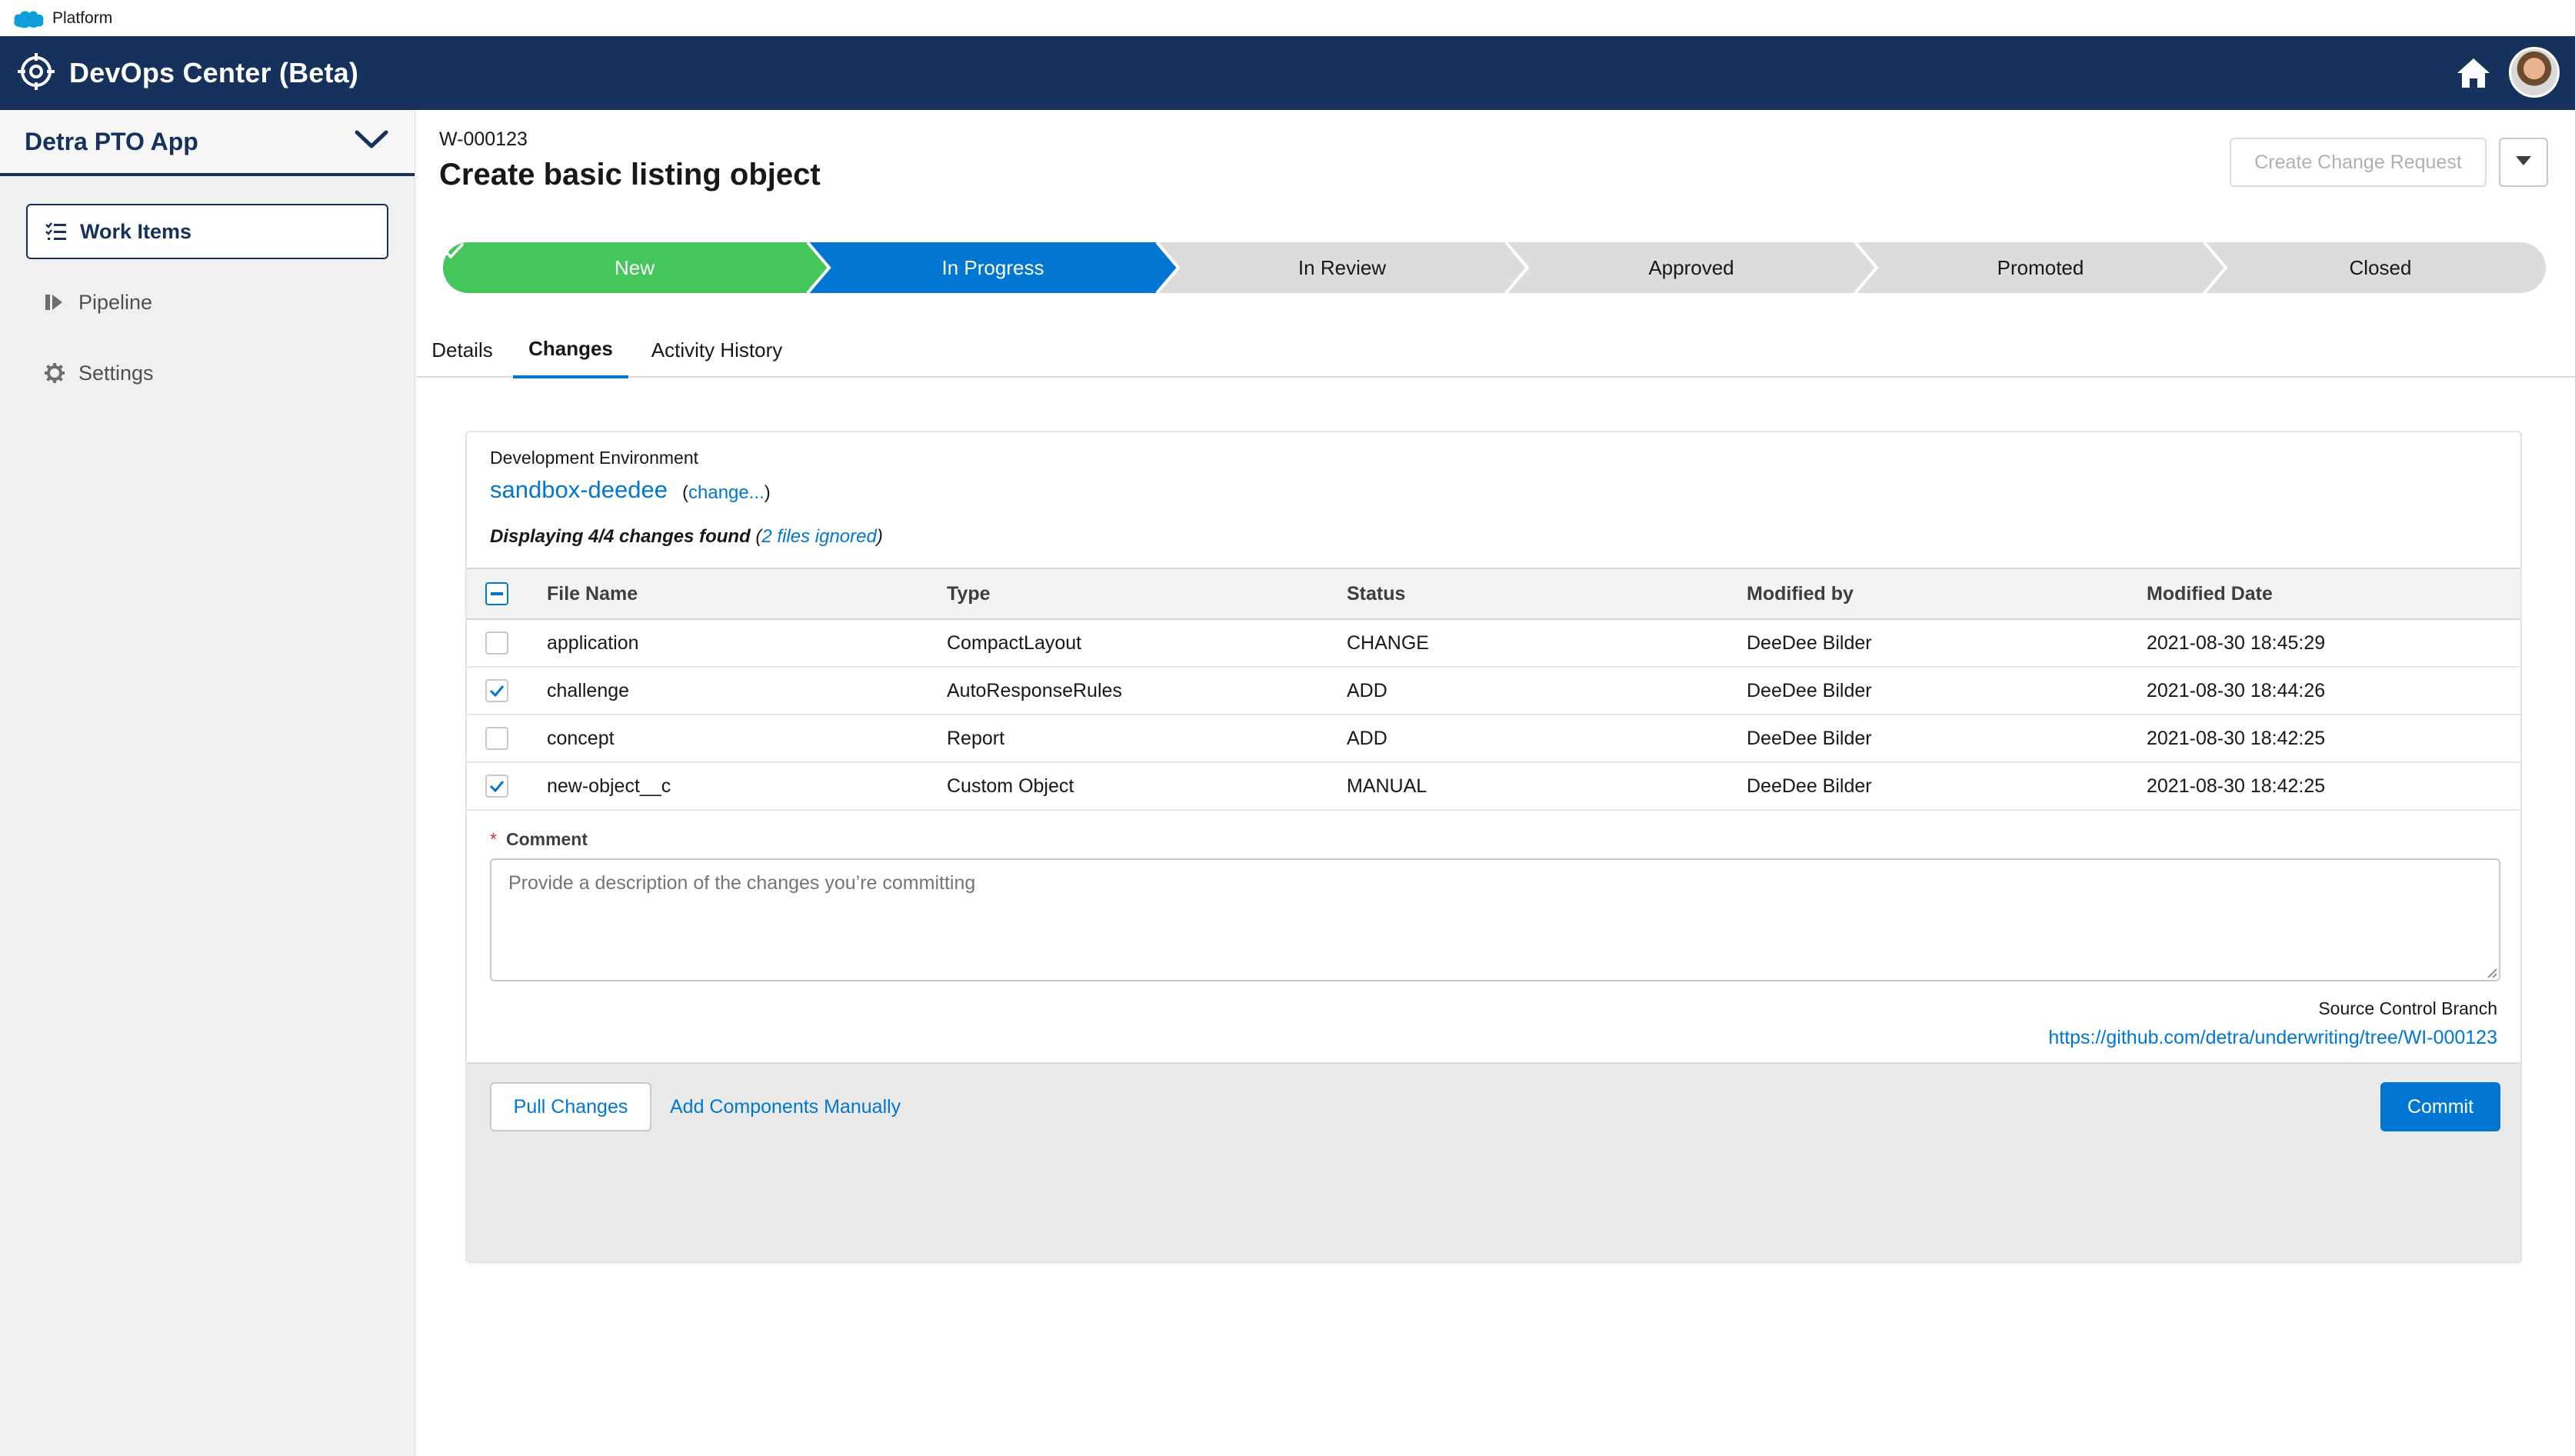 This screenshot has height=1456, width=2575. What do you see at coordinates (484, 139) in the screenshot?
I see `work-item-id: W-000123` at bounding box center [484, 139].